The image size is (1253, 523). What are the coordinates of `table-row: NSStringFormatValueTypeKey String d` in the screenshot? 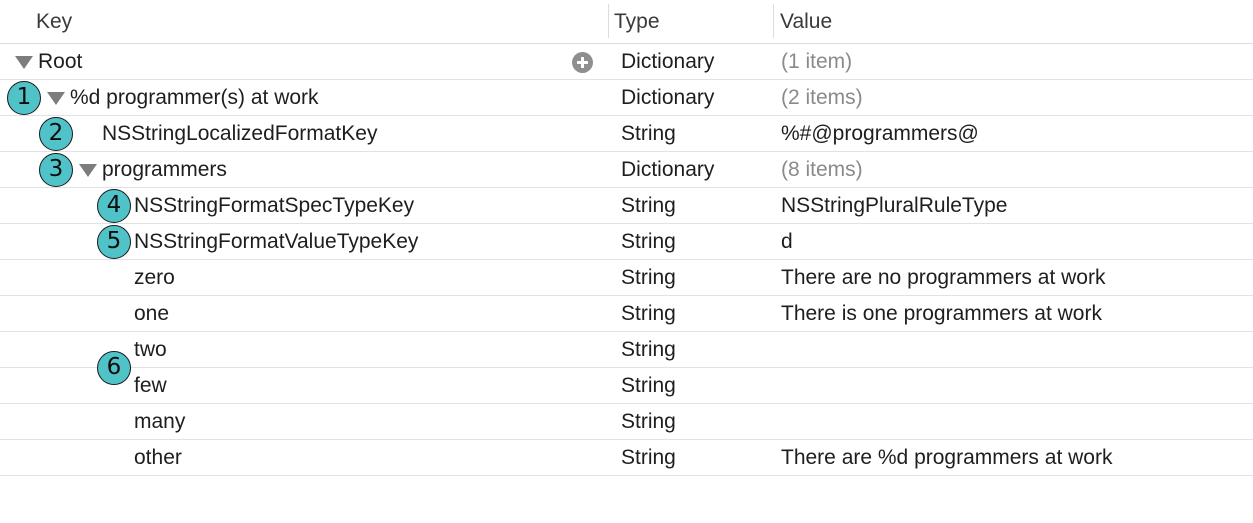 It's located at (626, 242).